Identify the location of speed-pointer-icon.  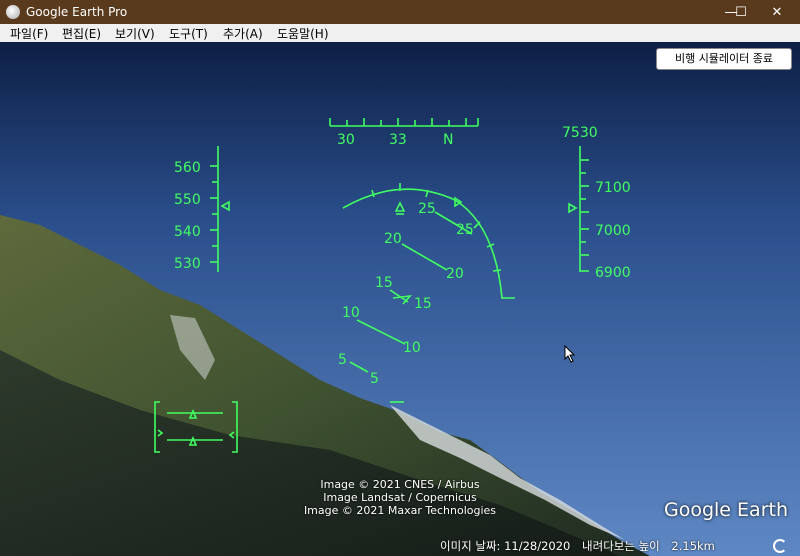
(225, 206).